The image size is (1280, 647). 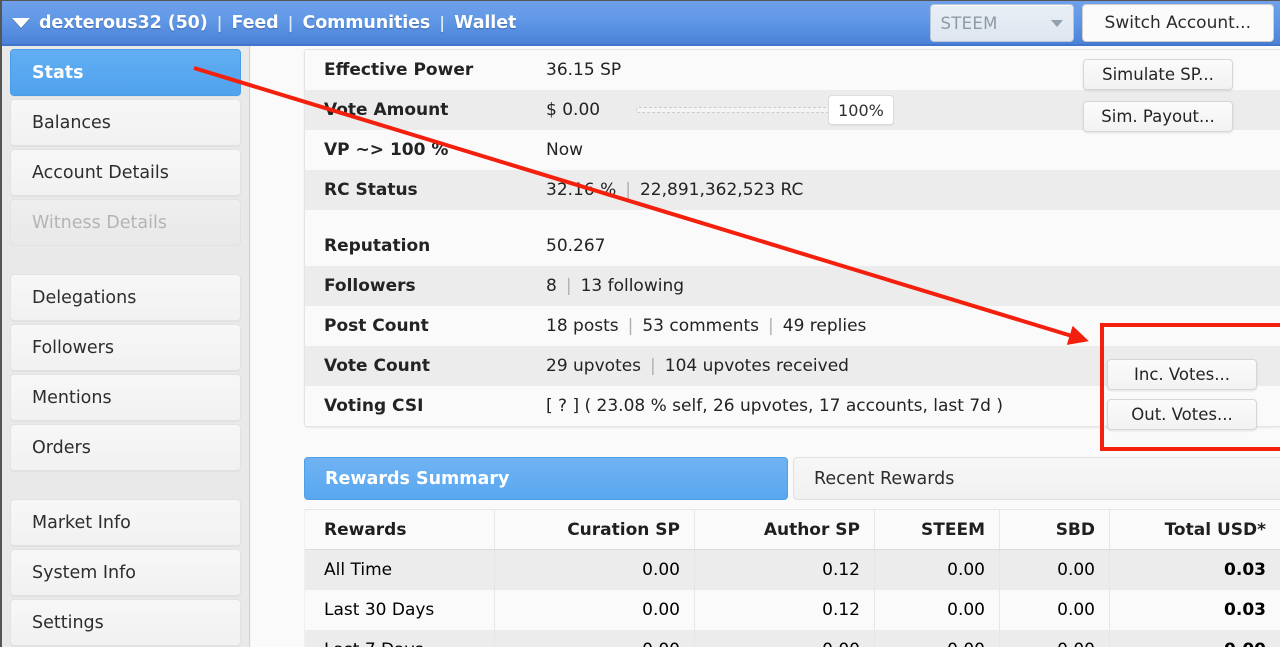 I want to click on rewards-table-row: Last 30 Days 0.00 0.12 0.00 0.00 0.03, so click(x=792, y=610).